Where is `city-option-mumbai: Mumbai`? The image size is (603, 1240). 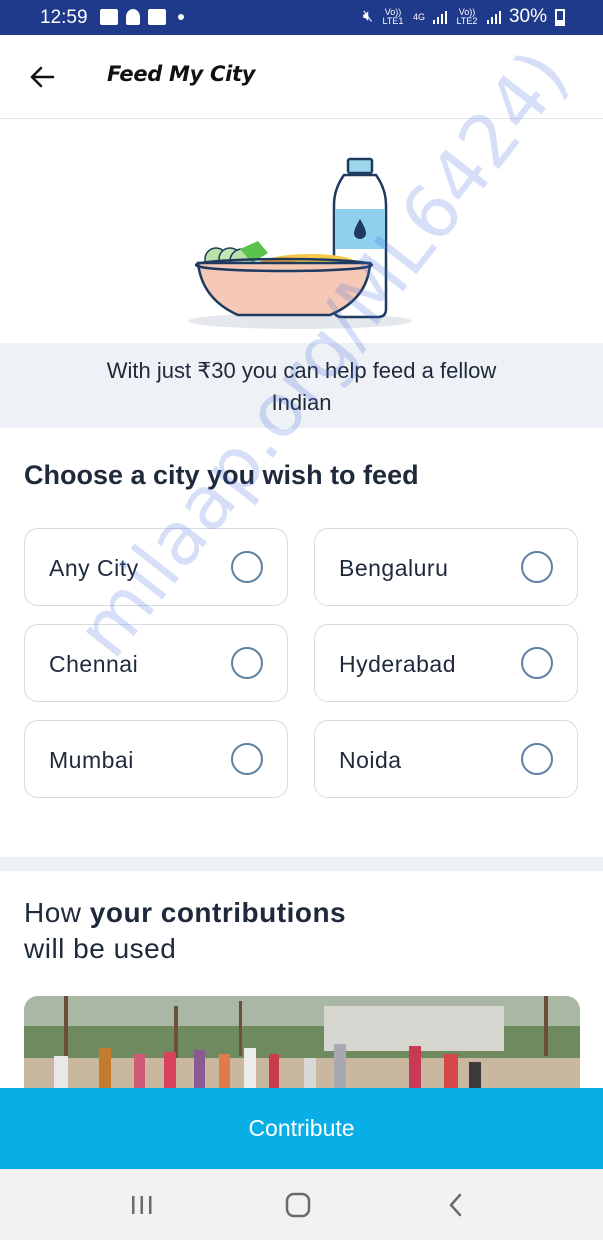 city-option-mumbai: Mumbai is located at coordinates (156, 759).